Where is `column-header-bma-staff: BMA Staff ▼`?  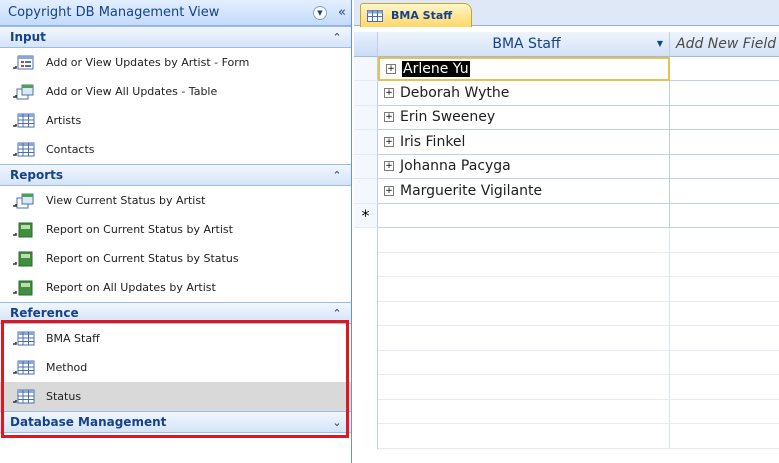
column-header-bma-staff: BMA Staff ▼ is located at coordinates (524, 44).